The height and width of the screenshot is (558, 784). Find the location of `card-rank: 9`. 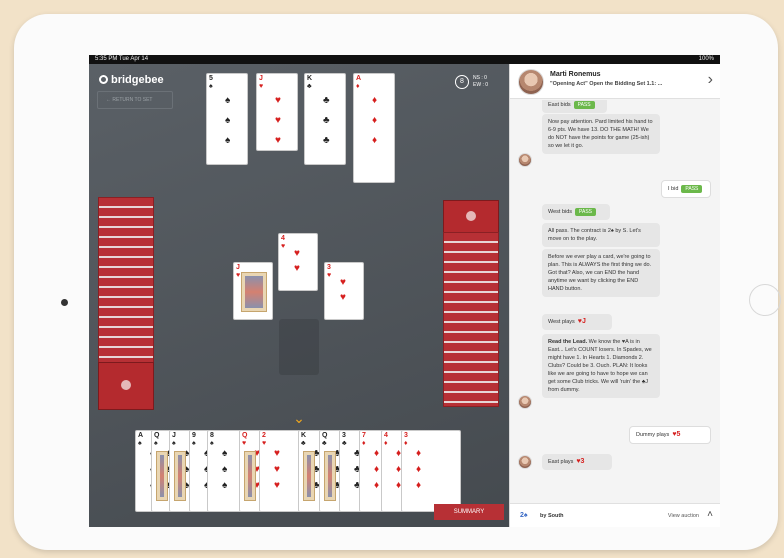

card-rank: 9 is located at coordinates (194, 435).